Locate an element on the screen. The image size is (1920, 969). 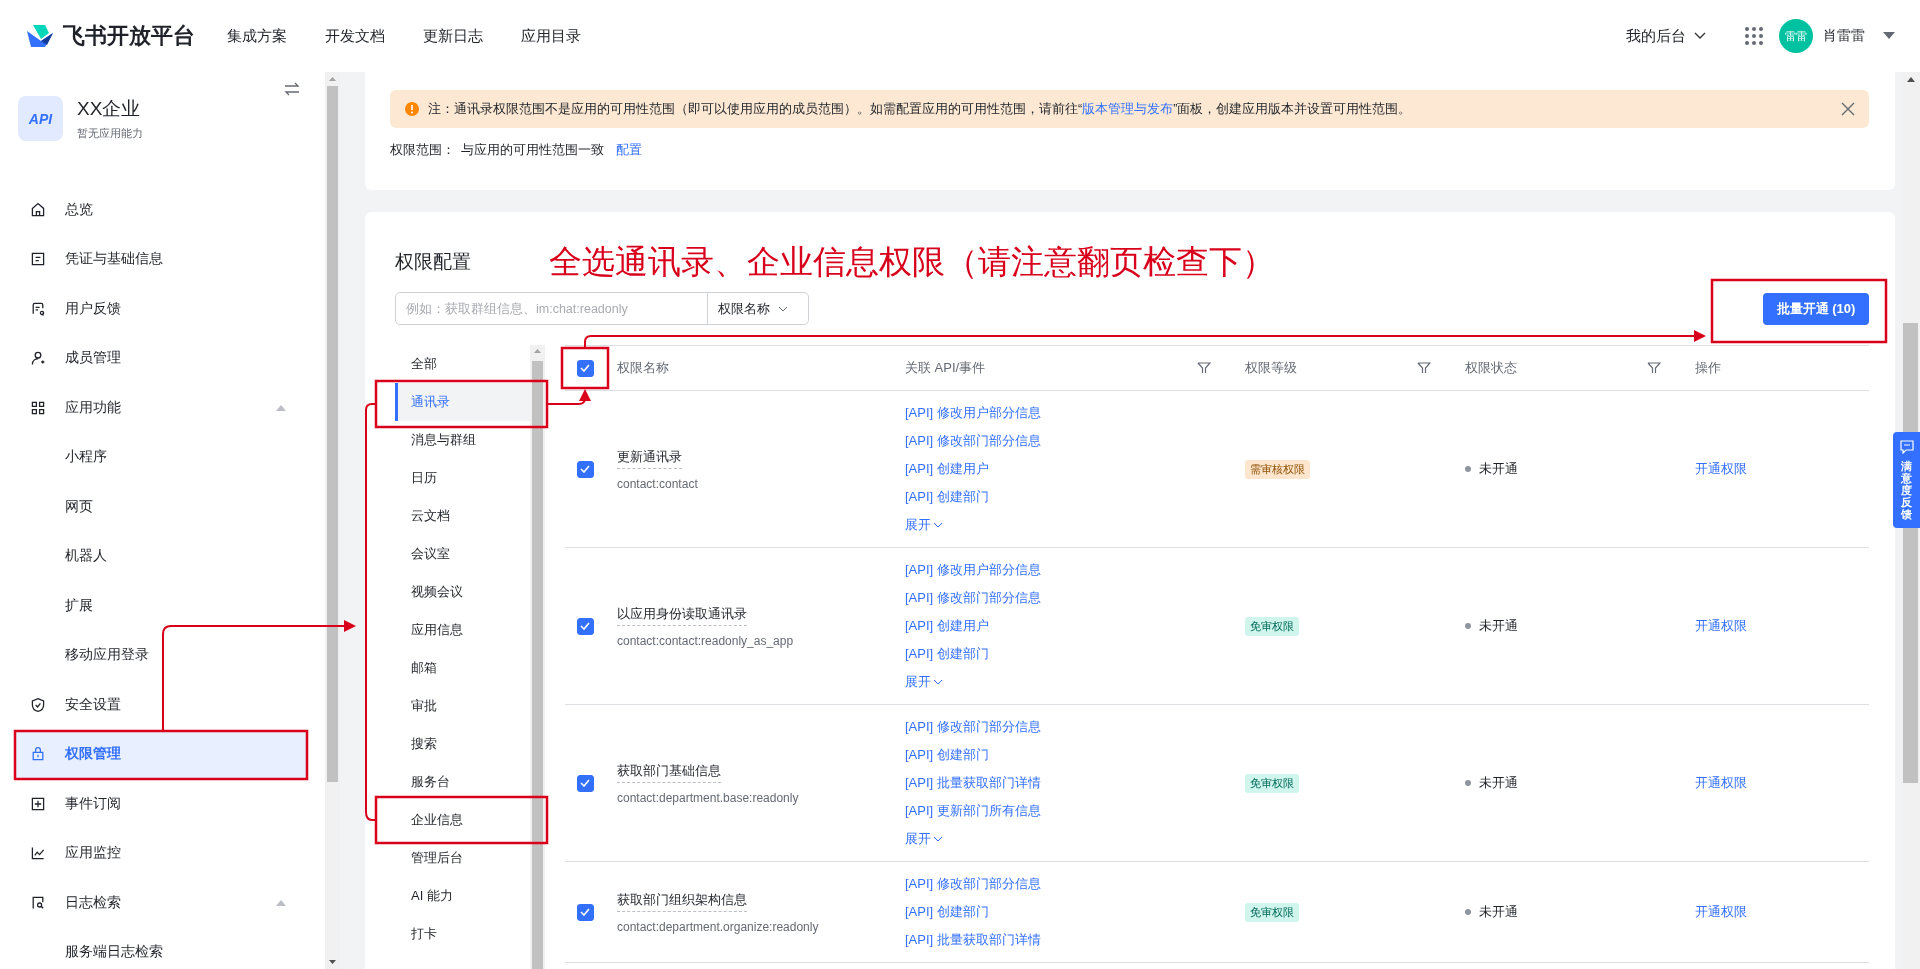
caret-icon is located at coordinates (1889, 36).